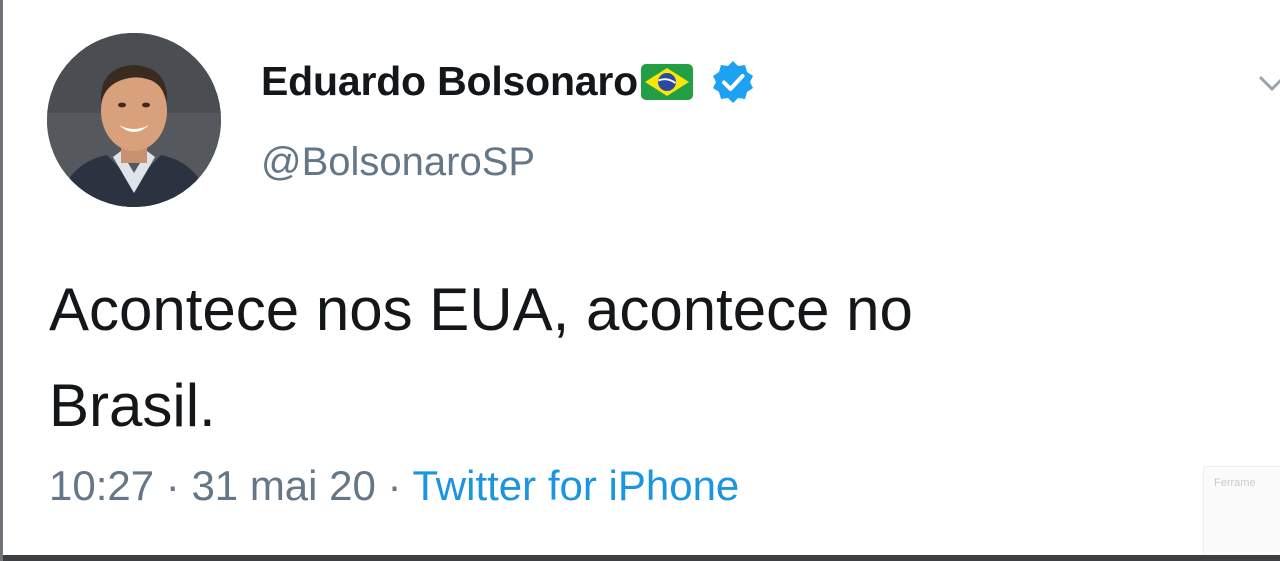 Image resolution: width=1280 pixels, height=561 pixels. I want to click on tweet-meta: 10:27 · 31 mai 20 · Twitter for iPhone, so click(394, 486).